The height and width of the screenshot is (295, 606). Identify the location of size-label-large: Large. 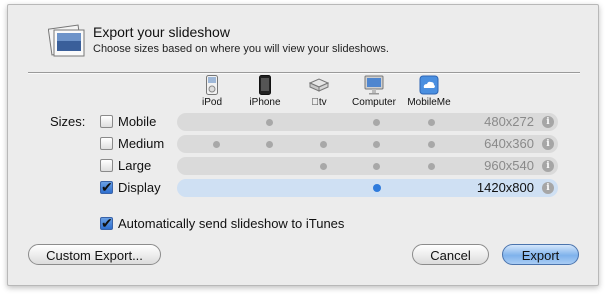
(135, 165).